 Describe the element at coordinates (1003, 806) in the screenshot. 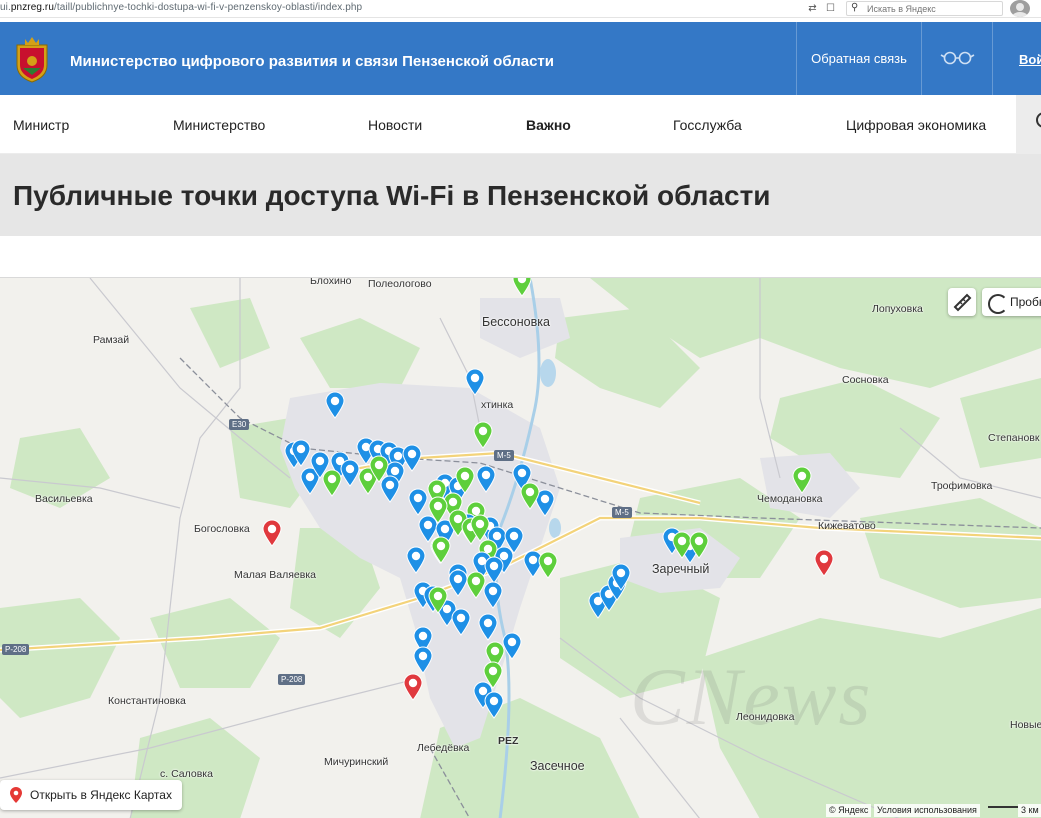

I see `map-scale-bar` at that location.